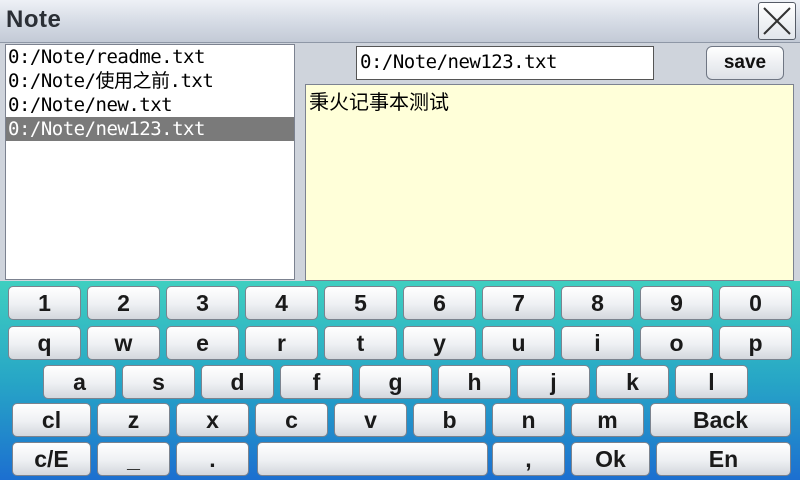 The height and width of the screenshot is (480, 800). Describe the element at coordinates (755, 343) in the screenshot. I see `key-p: p` at that location.